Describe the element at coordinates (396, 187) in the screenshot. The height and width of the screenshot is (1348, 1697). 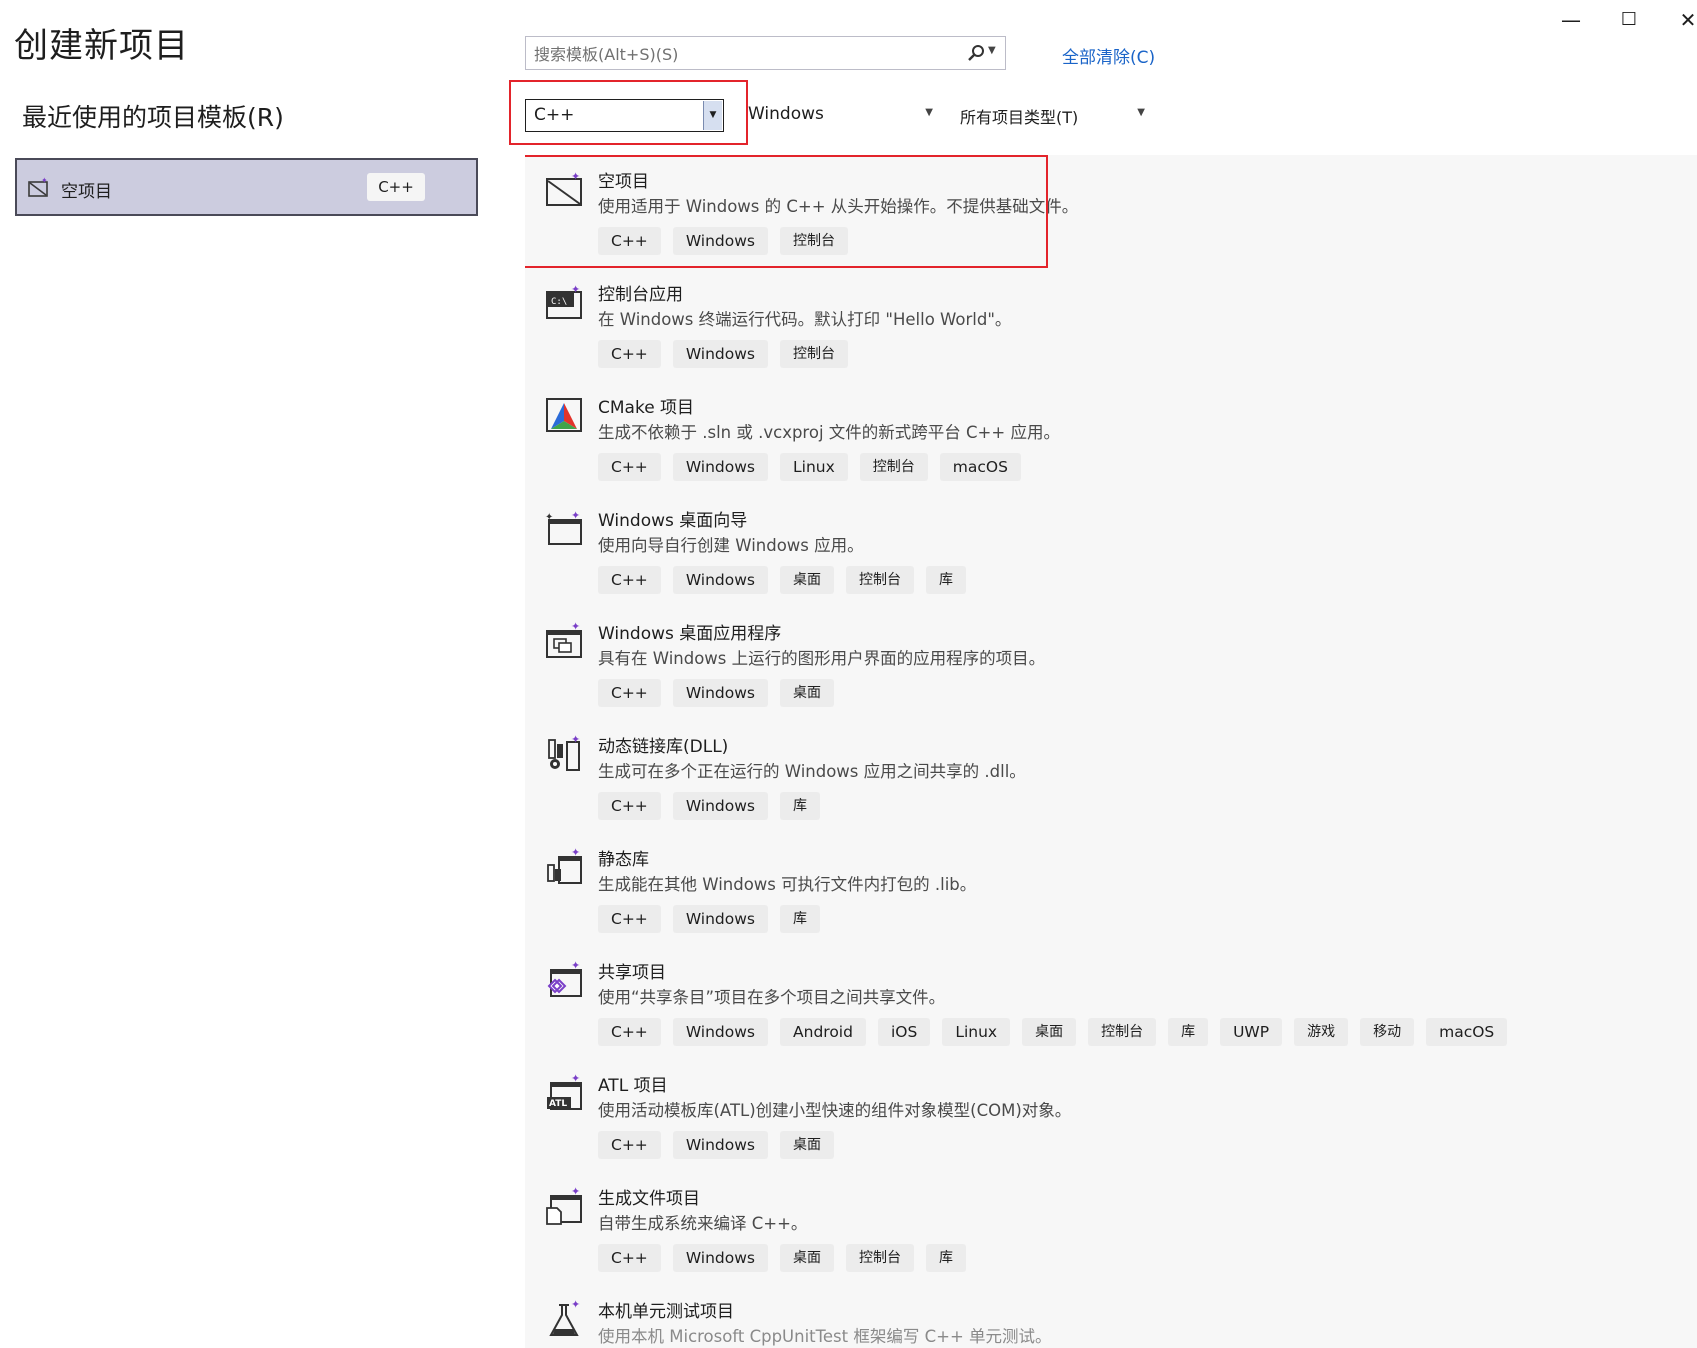
I see `recent-template-tag: C++` at that location.